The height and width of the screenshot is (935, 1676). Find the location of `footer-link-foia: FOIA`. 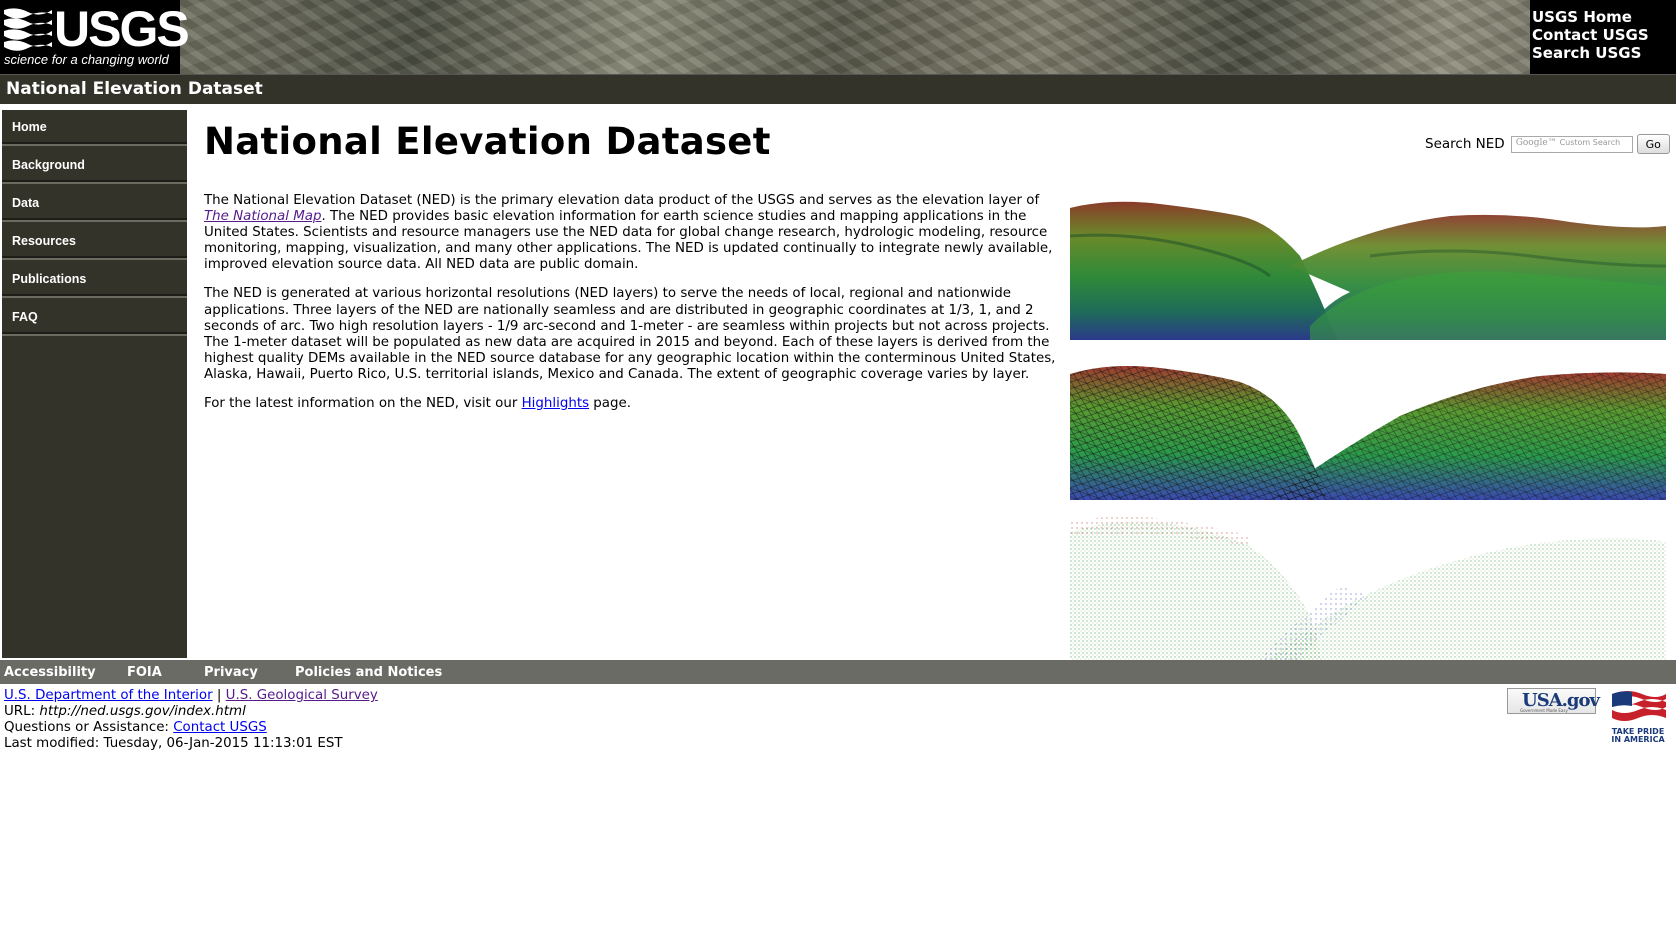

footer-link-foia: FOIA is located at coordinates (144, 672).